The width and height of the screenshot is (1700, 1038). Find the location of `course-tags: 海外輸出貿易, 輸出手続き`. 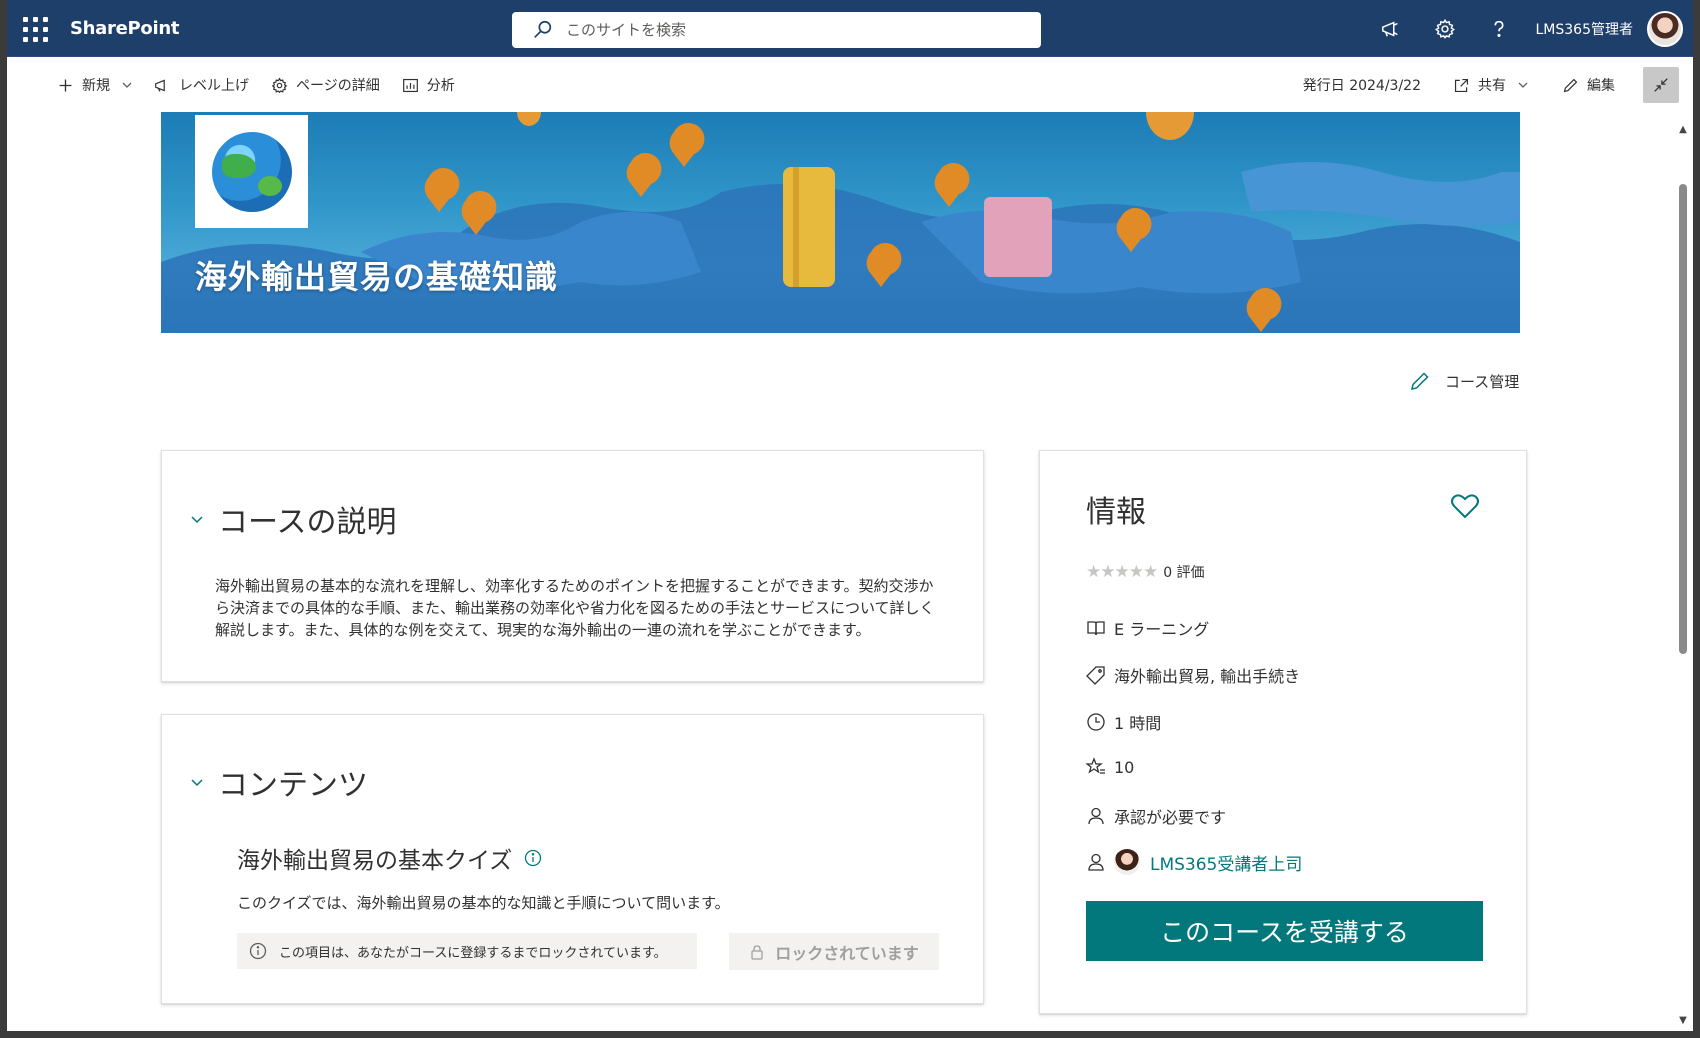

course-tags: 海外輸出貿易, 輸出手続き is located at coordinates (1207, 676).